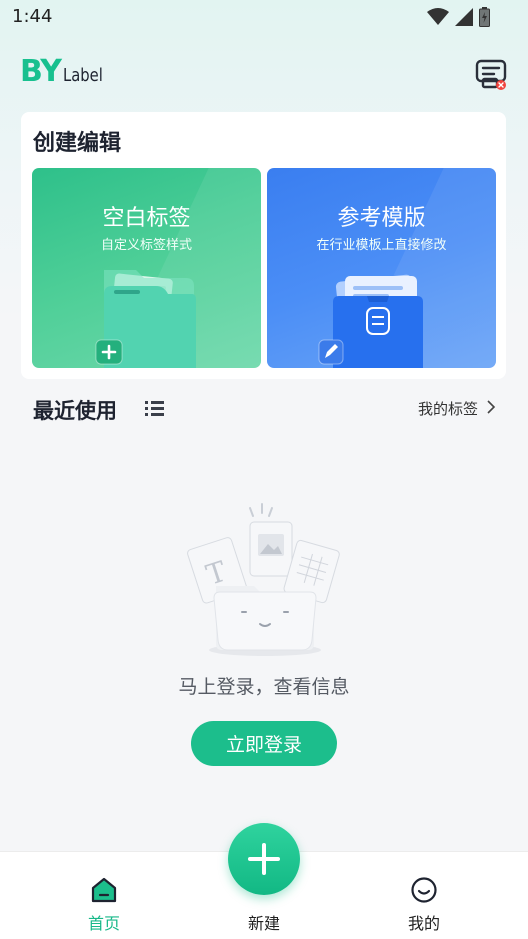 The image size is (528, 939). Describe the element at coordinates (264, 687) in the screenshot. I see `empty-state-message: 马上登录，查看信息` at that location.